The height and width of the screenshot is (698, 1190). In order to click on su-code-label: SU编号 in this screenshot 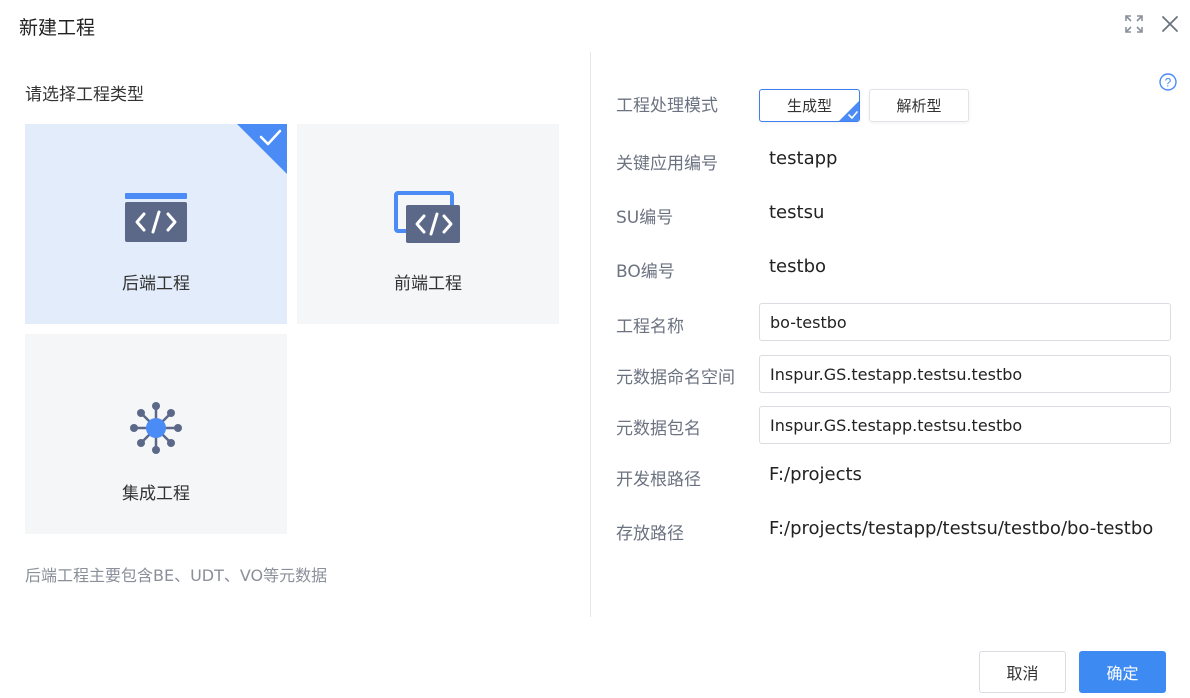, I will do `click(645, 218)`.